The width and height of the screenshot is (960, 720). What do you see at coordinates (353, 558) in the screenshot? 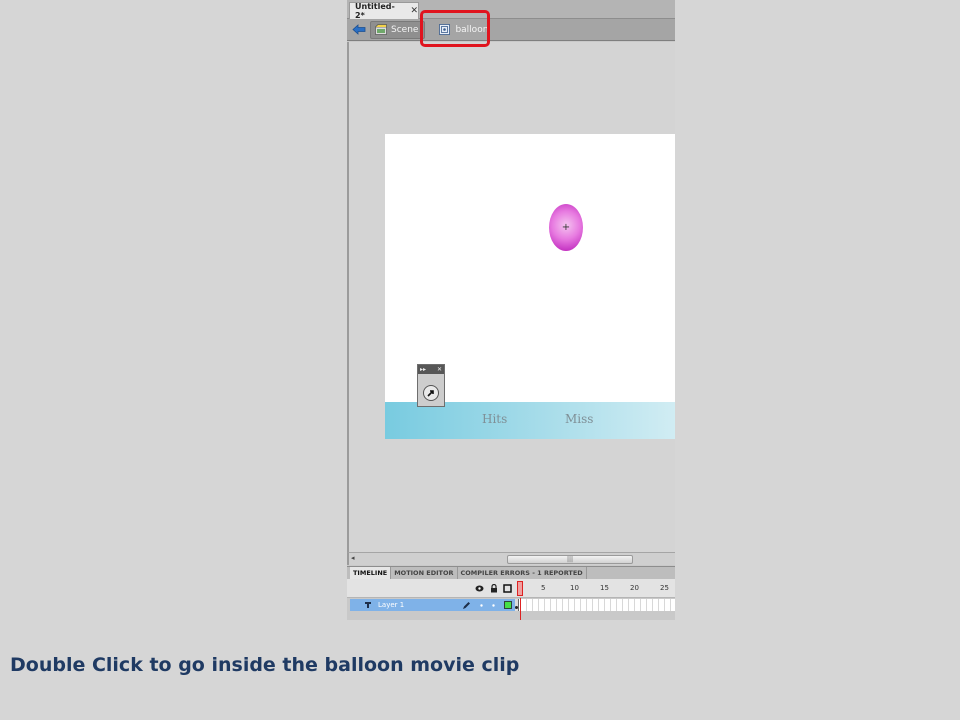
I see `scroll-left-icon: ◂` at bounding box center [353, 558].